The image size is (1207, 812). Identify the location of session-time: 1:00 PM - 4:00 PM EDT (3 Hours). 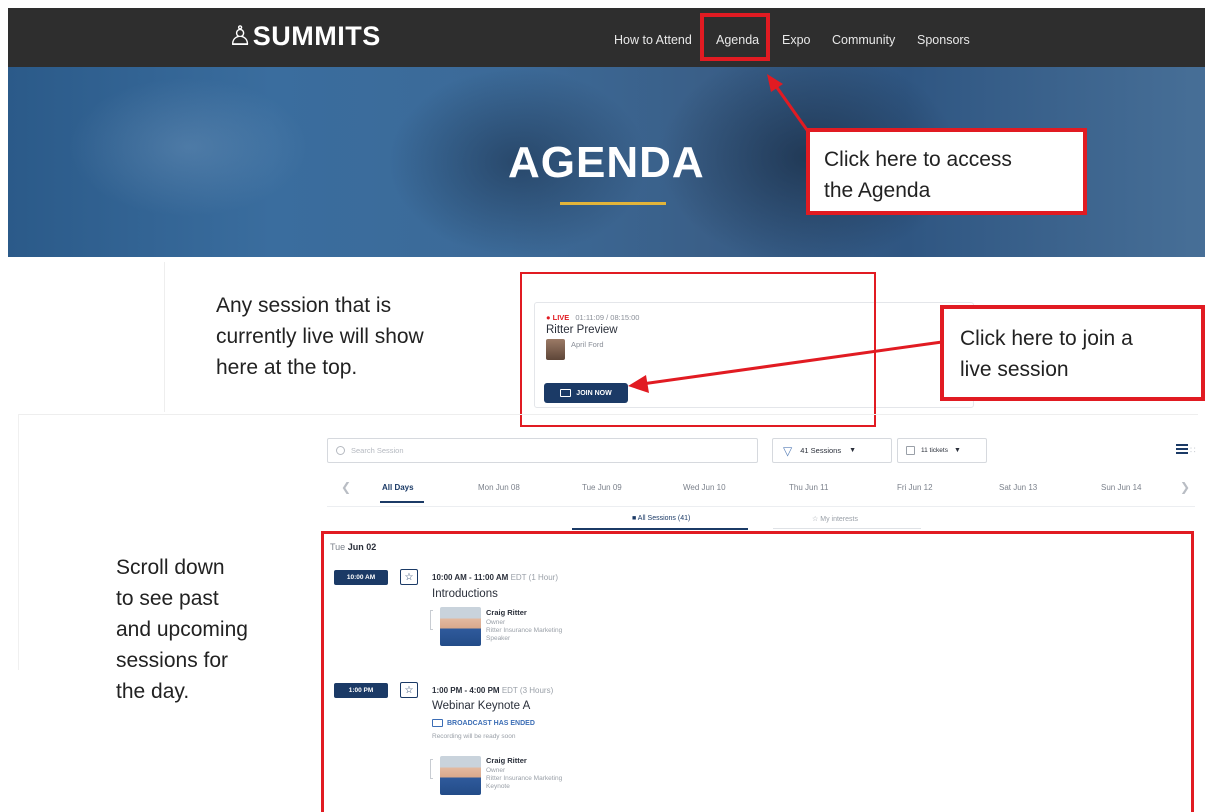
(492, 690).